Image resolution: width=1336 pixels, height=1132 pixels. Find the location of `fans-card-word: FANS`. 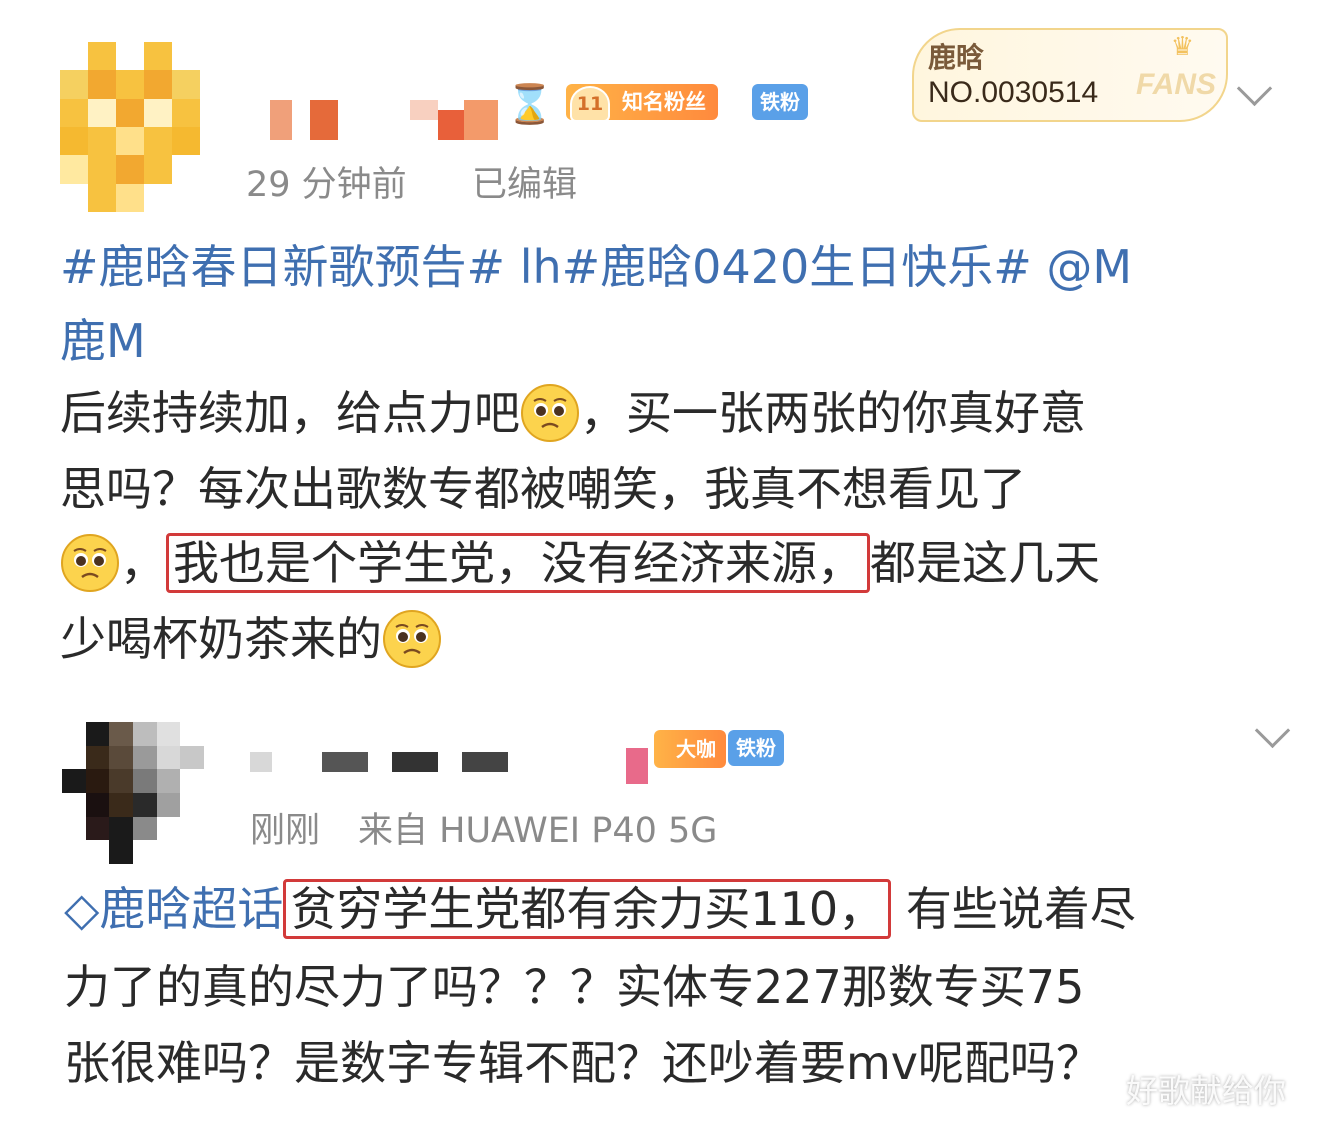

fans-card-word: FANS is located at coordinates (1175, 84).